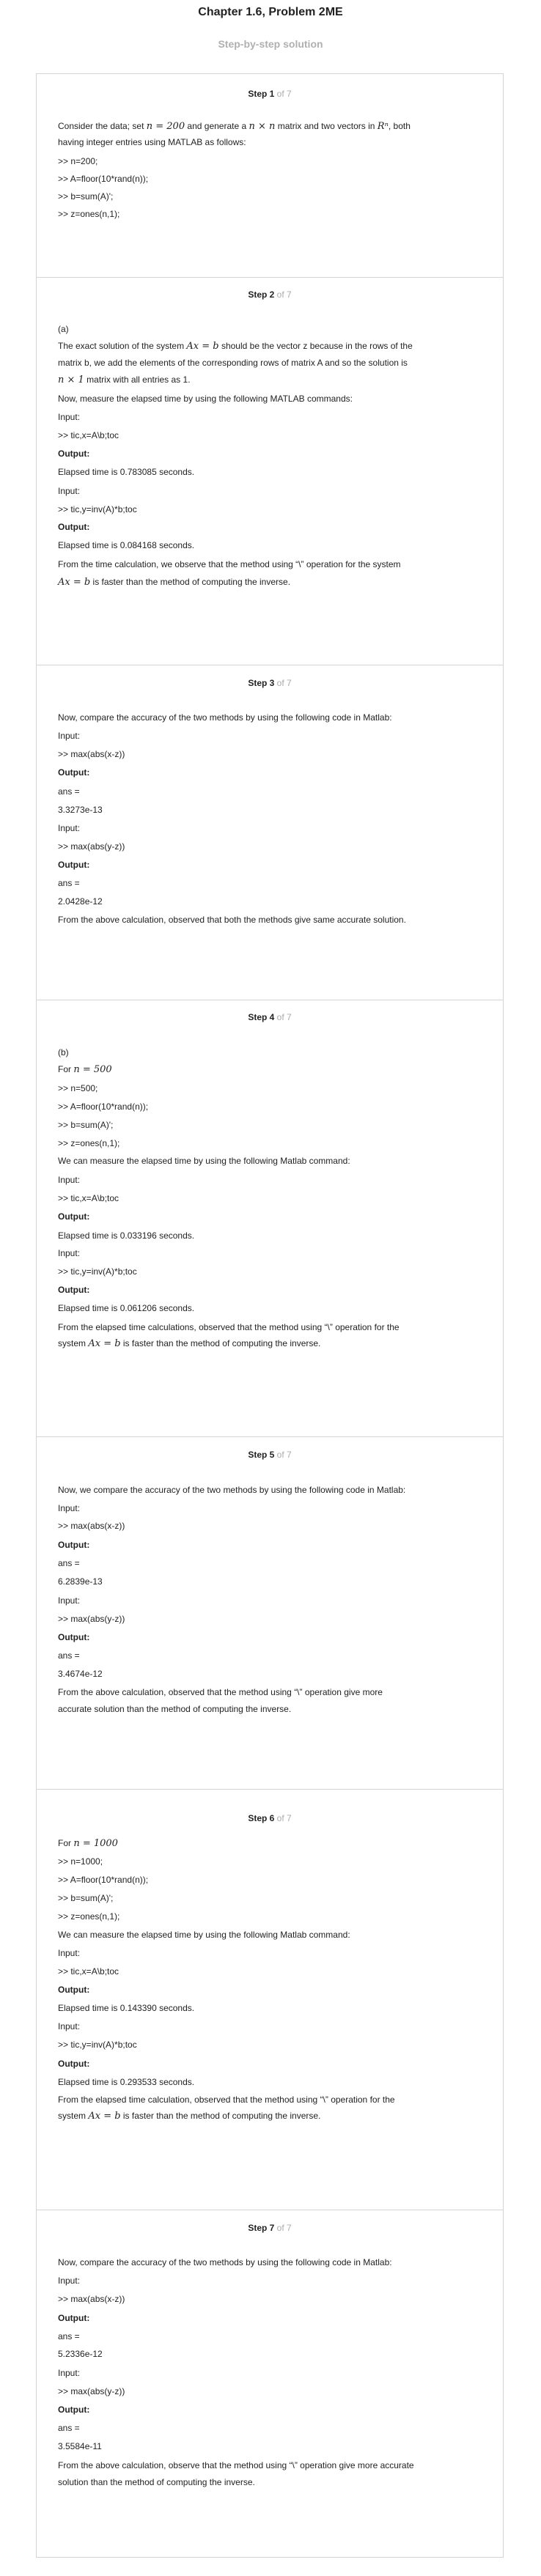  I want to click on solution-line: >> b=sum(A)';, so click(272, 1125).